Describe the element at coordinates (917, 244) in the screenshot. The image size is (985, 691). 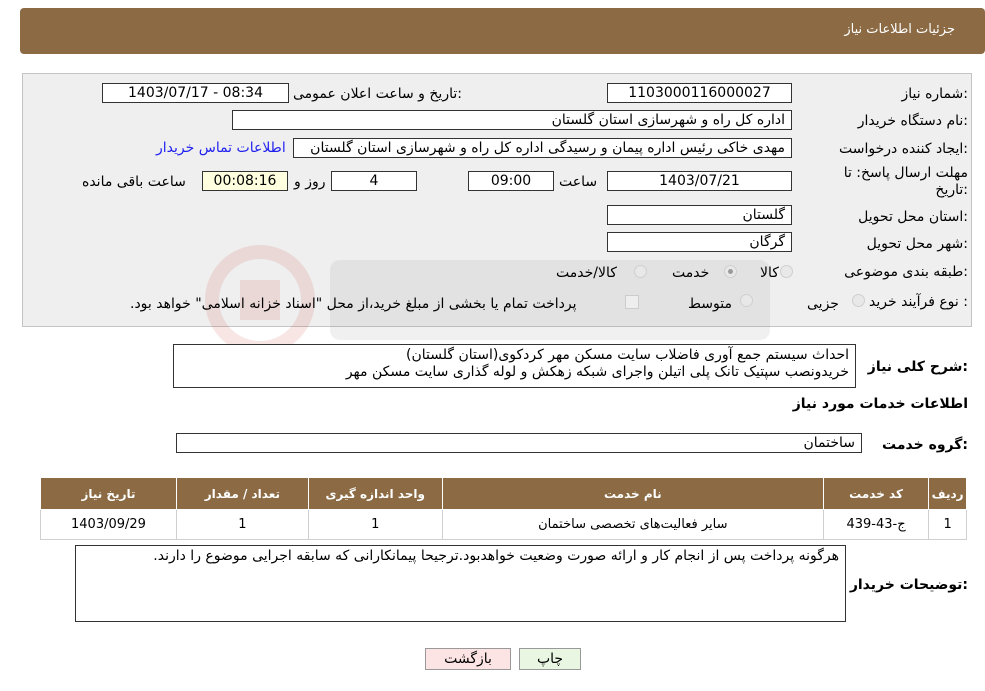
I see `city-label: شهر محل تحویل:` at that location.